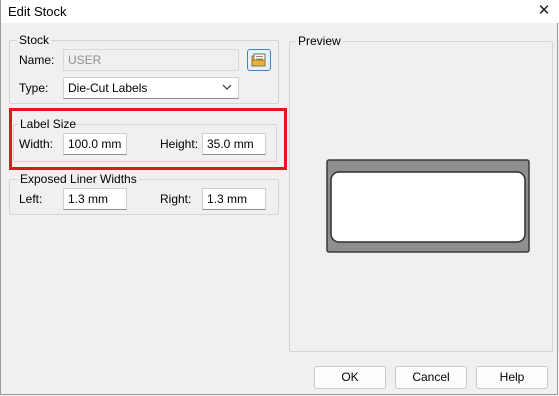 The width and height of the screenshot is (559, 396). I want to click on browse-button, so click(259, 60).